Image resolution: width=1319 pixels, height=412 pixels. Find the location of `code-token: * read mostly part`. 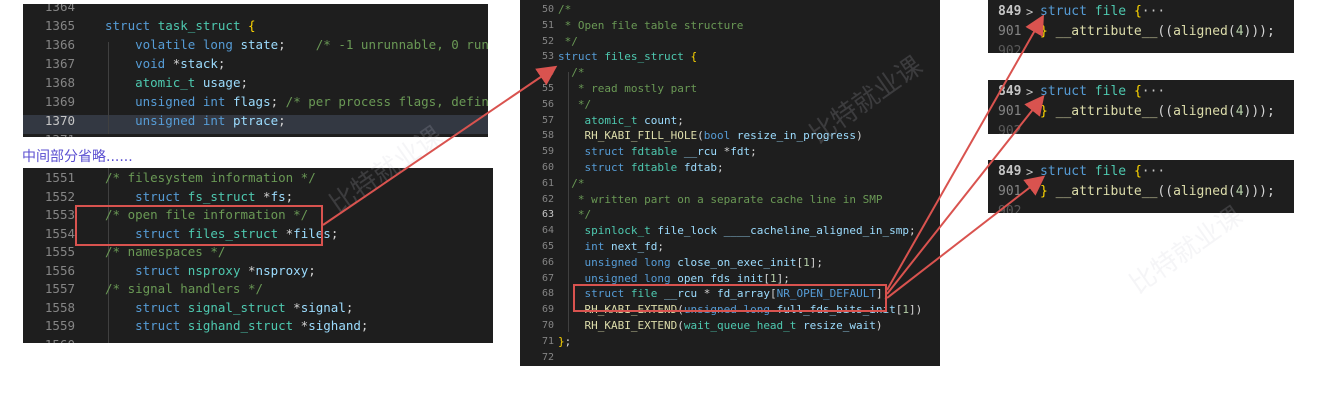

code-token: * read mostly part is located at coordinates (628, 88).